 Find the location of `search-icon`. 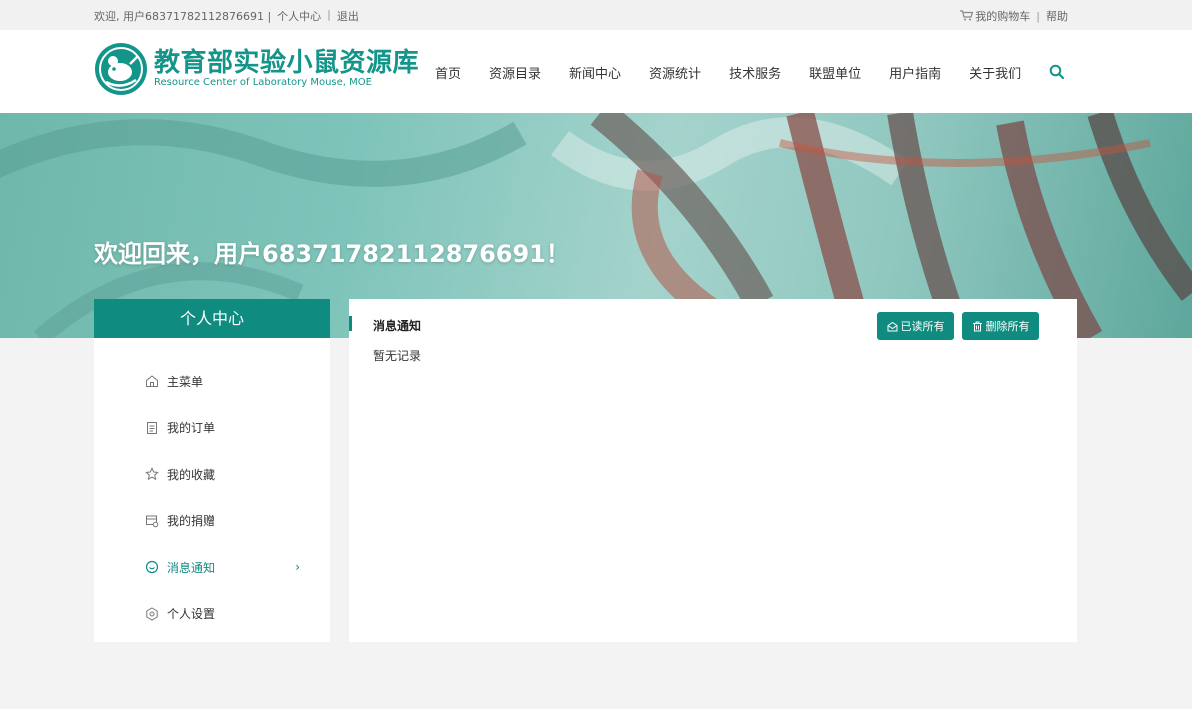

search-icon is located at coordinates (1057, 72).